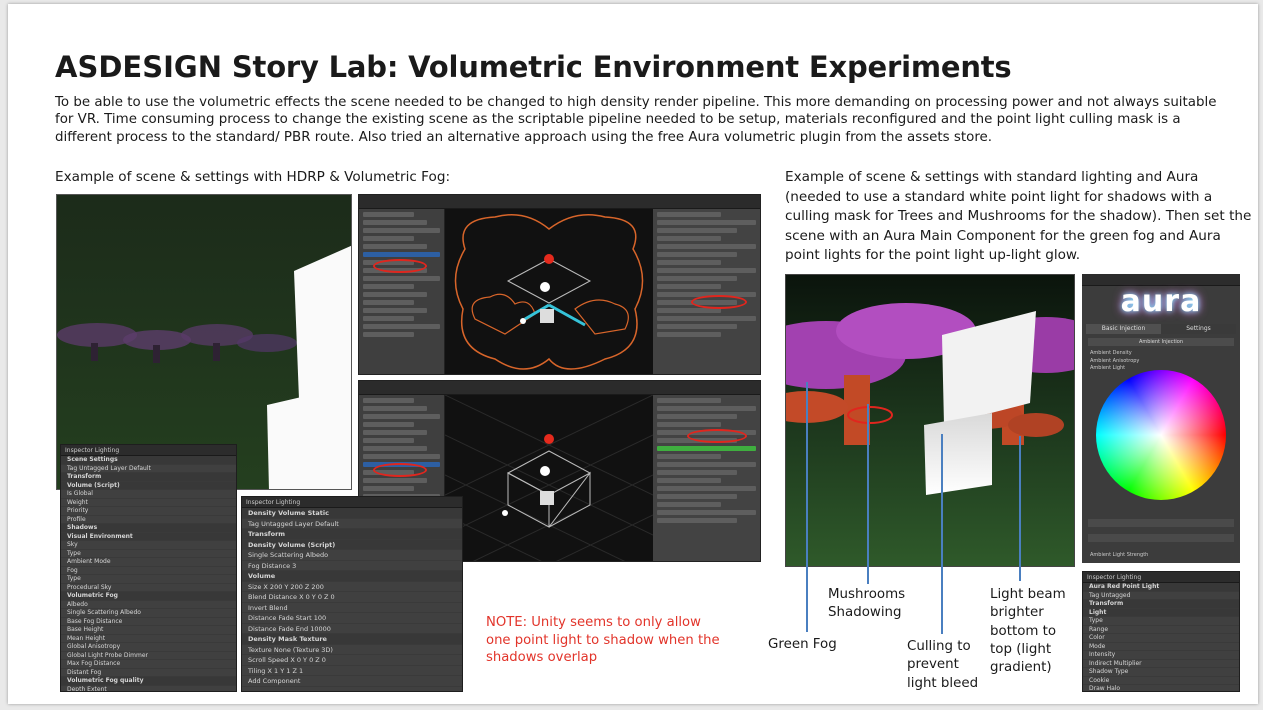 This screenshot has width=1263, height=710. I want to click on inspector-row: Size X 200 Y 200 Z 200, so click(352, 587).